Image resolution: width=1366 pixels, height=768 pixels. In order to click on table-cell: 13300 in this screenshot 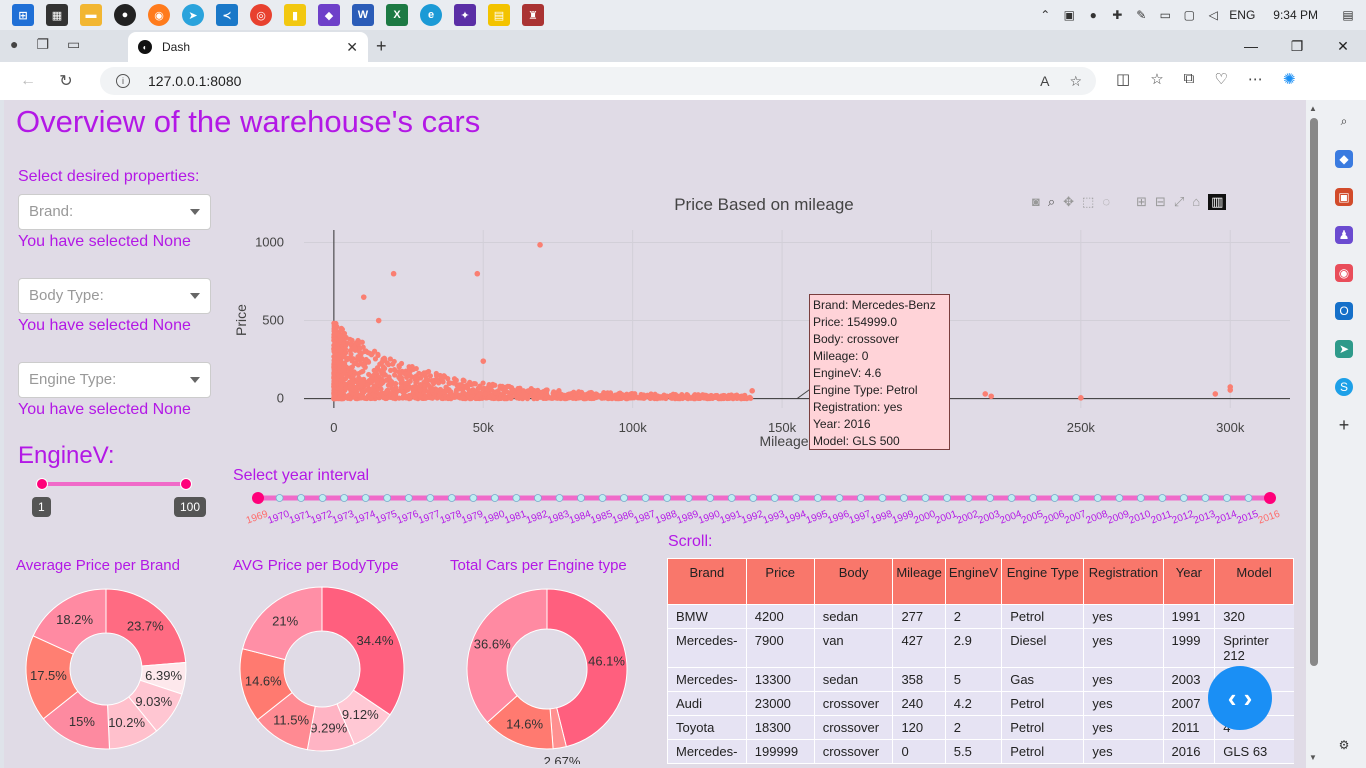, I will do `click(780, 679)`.